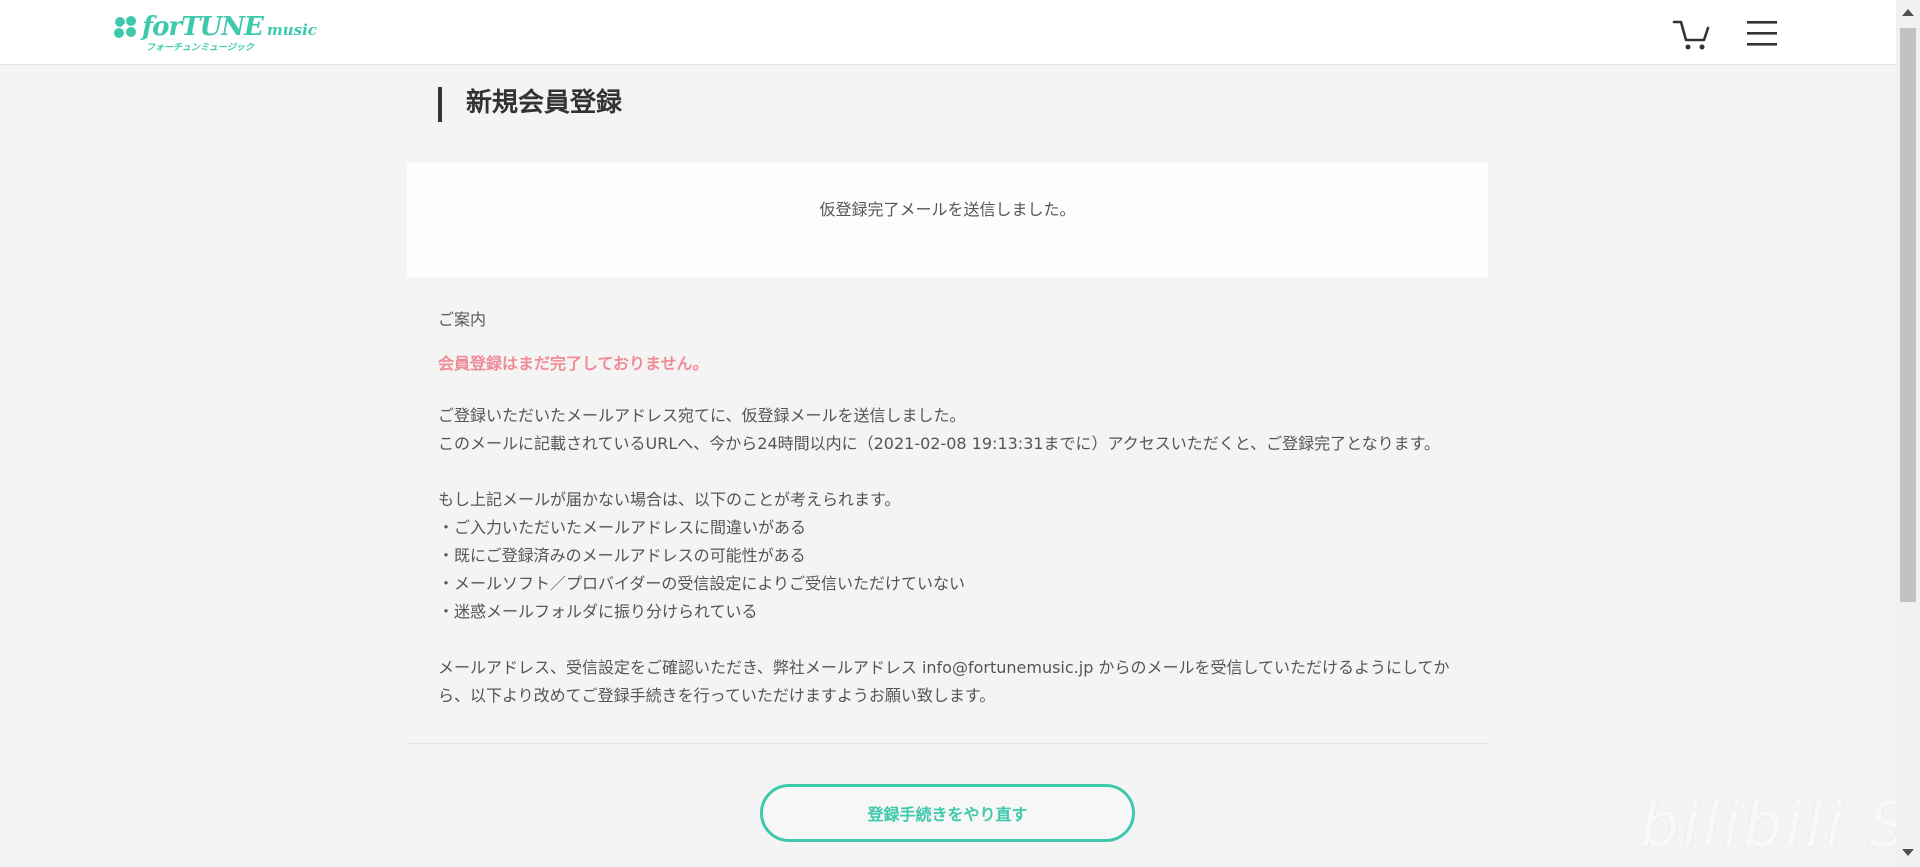 The height and width of the screenshot is (867, 1920). Describe the element at coordinates (125, 27) in the screenshot. I see `clover-icon` at that location.